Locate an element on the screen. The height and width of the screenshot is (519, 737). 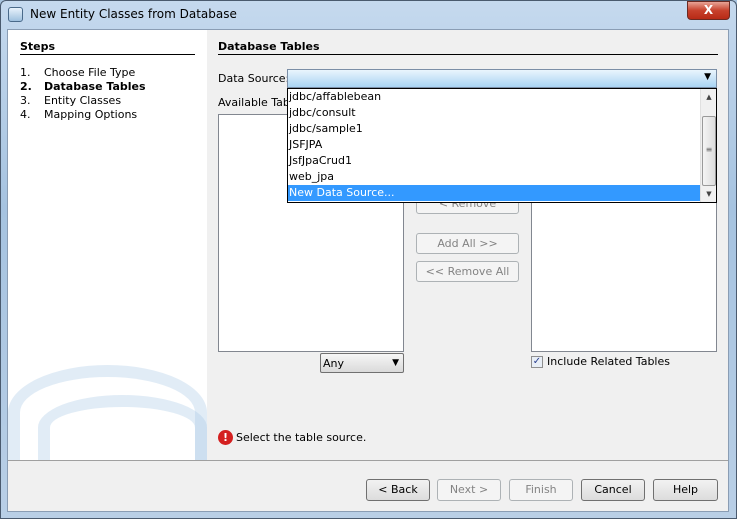
help-button: Help is located at coordinates (685, 490).